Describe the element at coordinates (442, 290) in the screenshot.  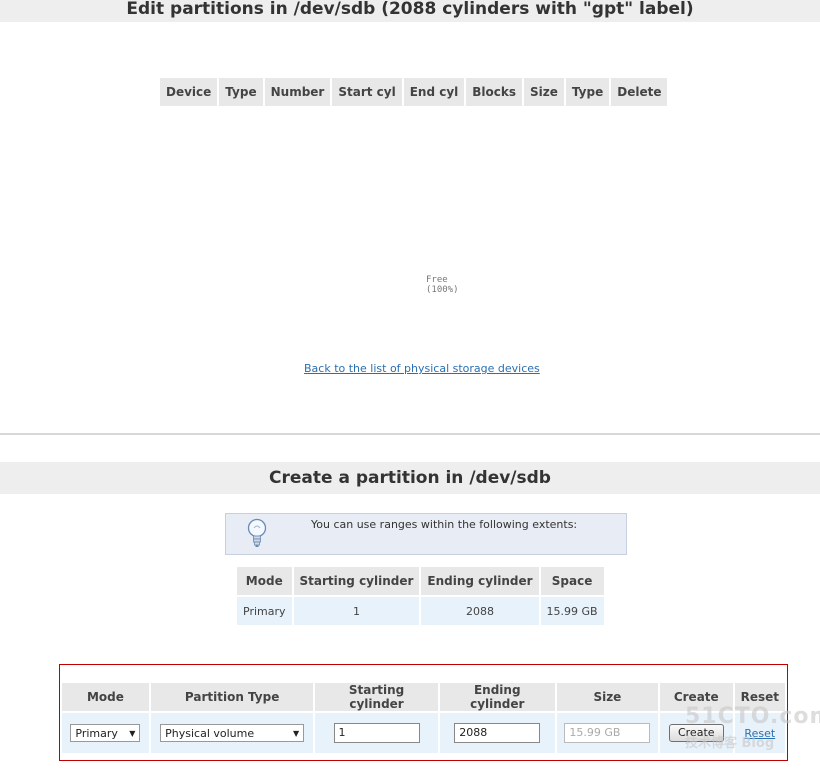
I see `free-percent: (100%)` at that location.